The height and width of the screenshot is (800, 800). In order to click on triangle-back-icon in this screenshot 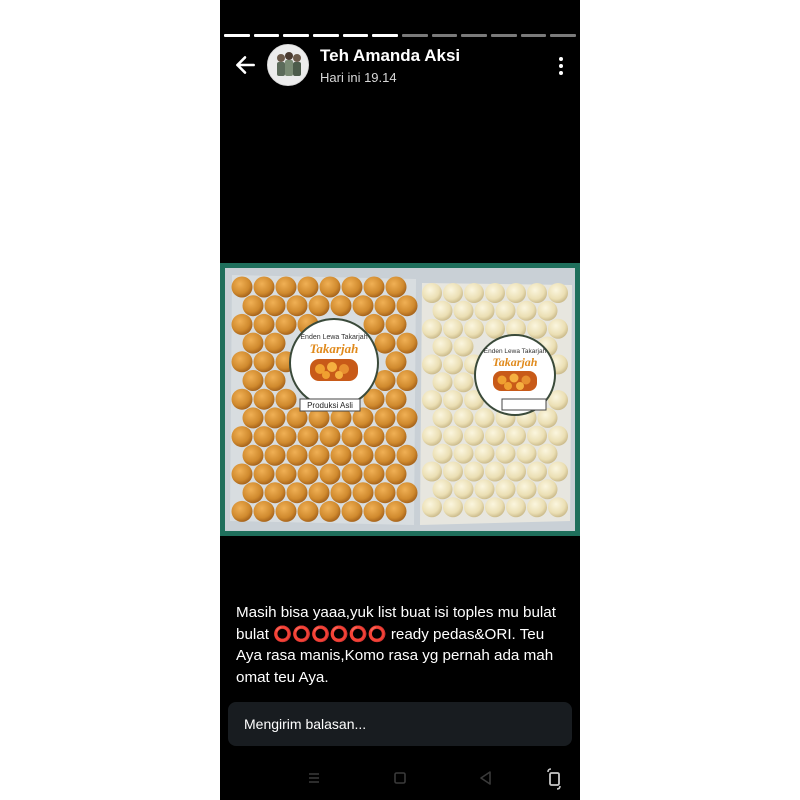, I will do `click(486, 778)`.